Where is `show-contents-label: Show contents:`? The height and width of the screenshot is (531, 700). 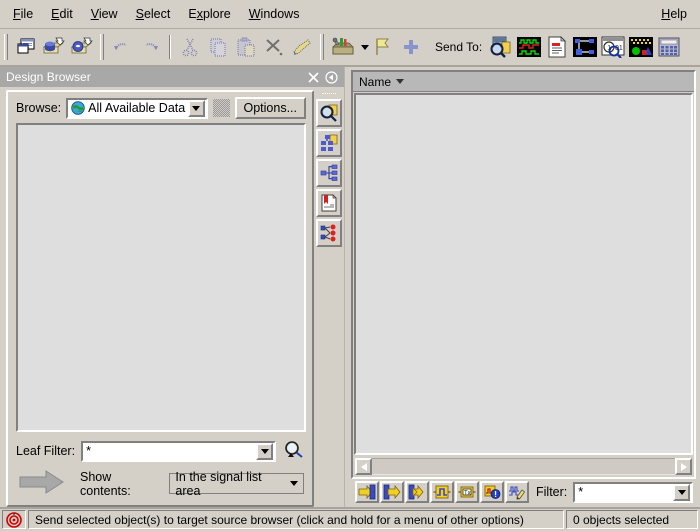
show-contents-label: Show contents: is located at coordinates (105, 483).